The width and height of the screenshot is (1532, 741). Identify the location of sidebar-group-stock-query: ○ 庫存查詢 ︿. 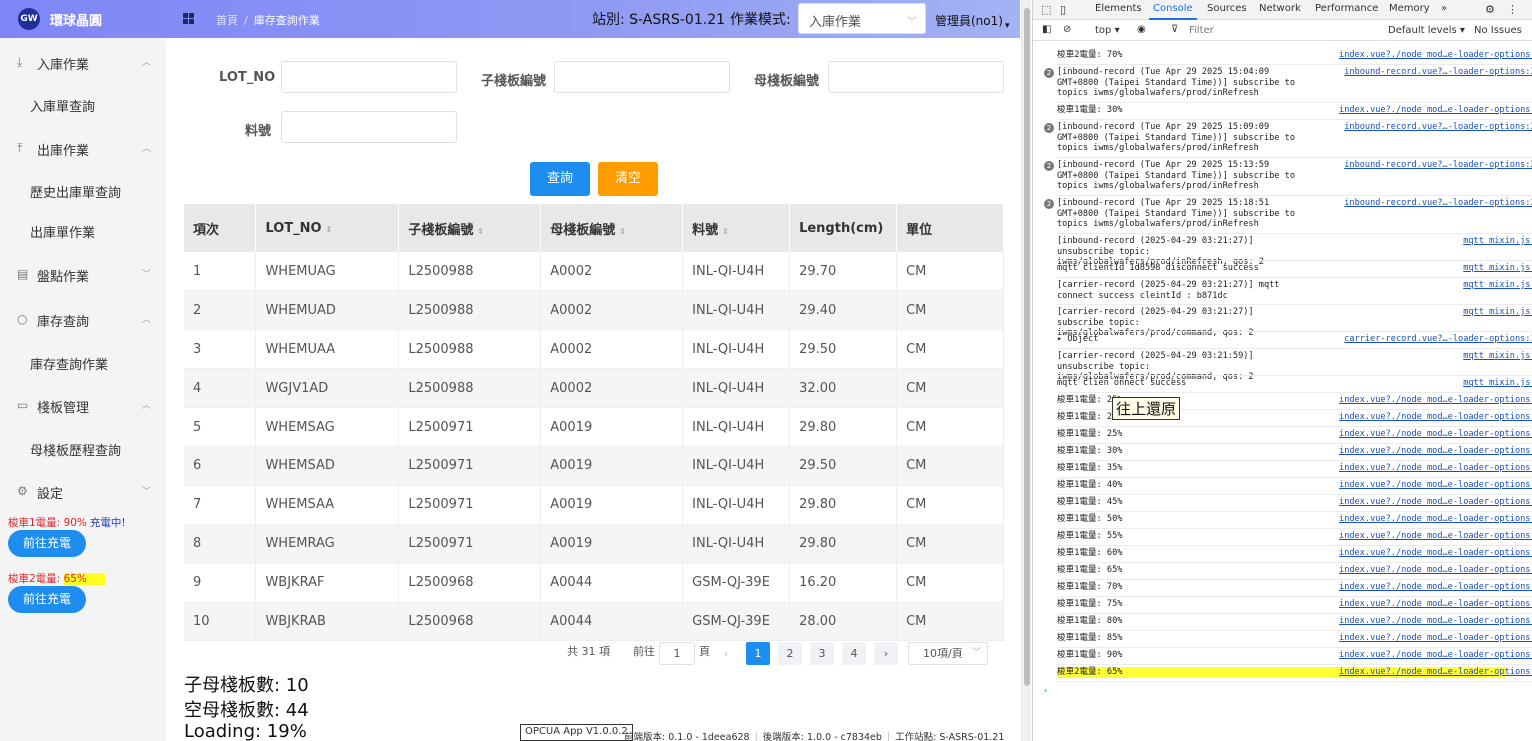
(83, 319).